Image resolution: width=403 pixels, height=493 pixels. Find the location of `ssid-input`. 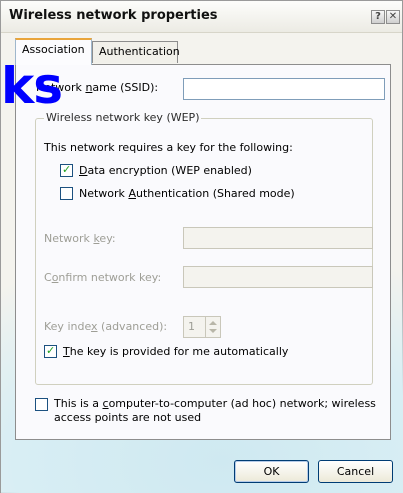

ssid-input is located at coordinates (284, 89).